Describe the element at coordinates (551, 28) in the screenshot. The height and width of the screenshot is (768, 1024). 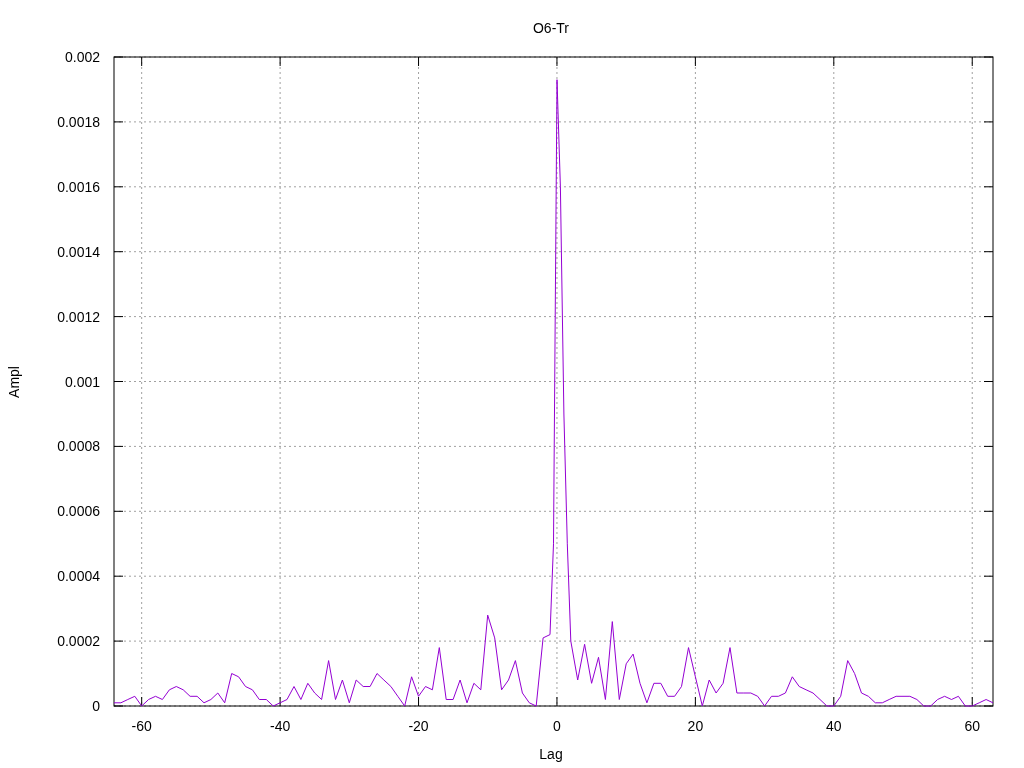
I see `chart-title: O6-Tr` at that location.